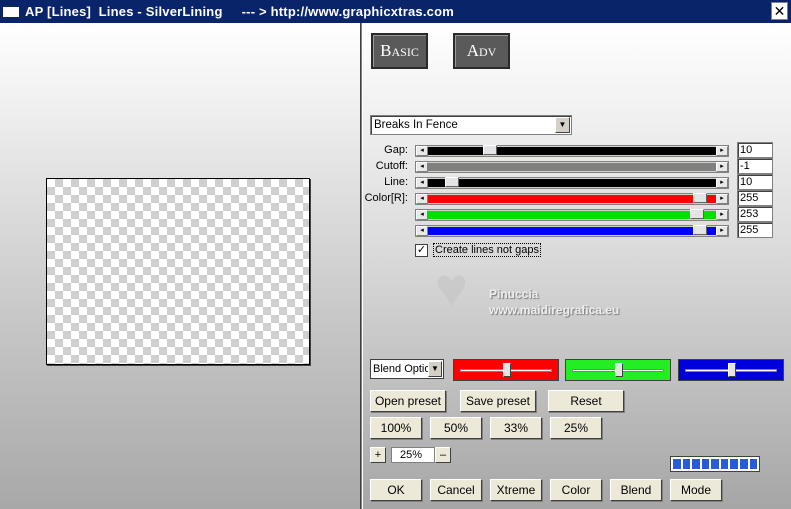 This screenshot has width=791, height=509. Describe the element at coordinates (779, 11) in the screenshot. I see `close-button: ✕` at that location.